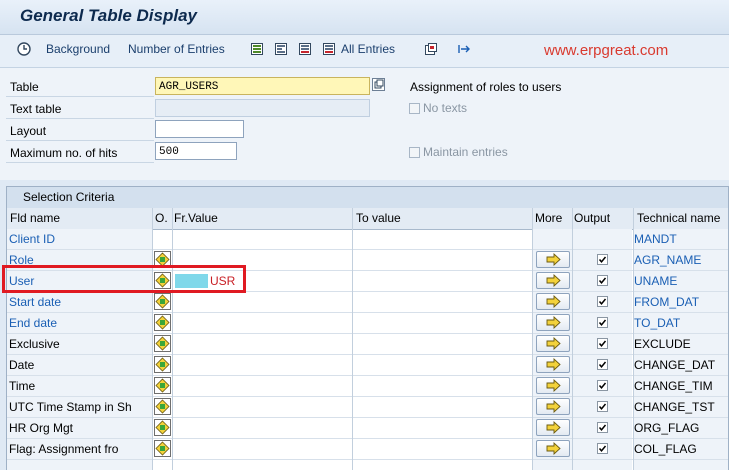 The height and width of the screenshot is (470, 729). Describe the element at coordinates (262, 86) in the screenshot. I see `table-name-input: AGR_USERS` at that location.